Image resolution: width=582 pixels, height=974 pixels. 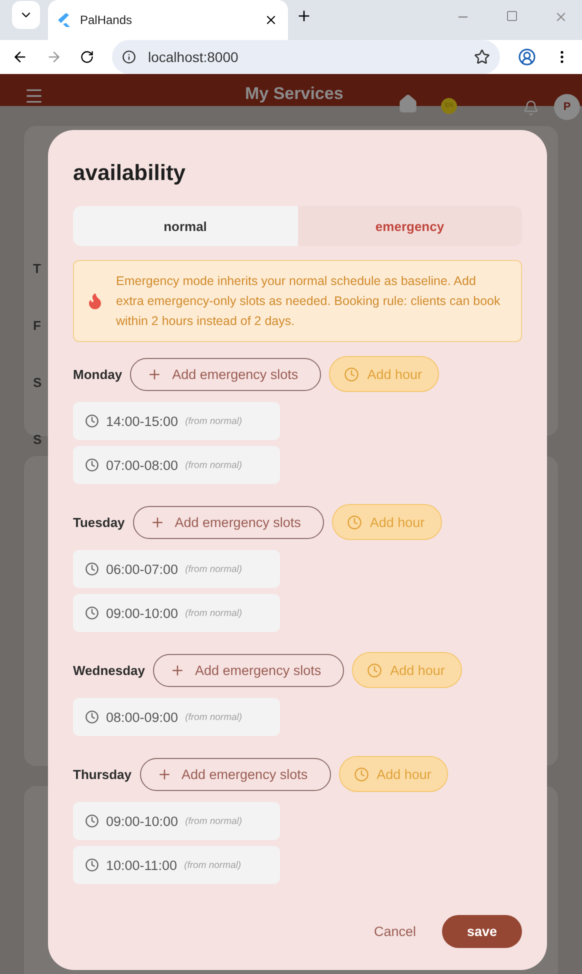 I want to click on profile-icon, so click(x=527, y=57).